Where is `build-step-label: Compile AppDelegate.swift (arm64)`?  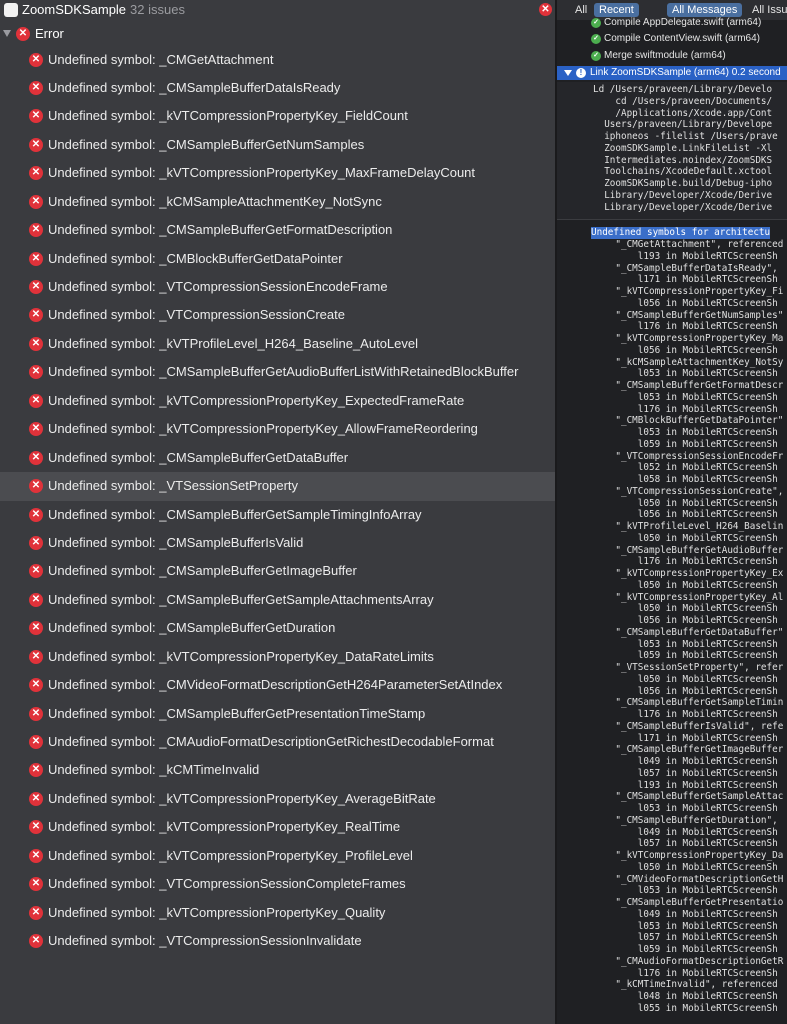 build-step-label: Compile AppDelegate.swift (arm64) is located at coordinates (683, 22).